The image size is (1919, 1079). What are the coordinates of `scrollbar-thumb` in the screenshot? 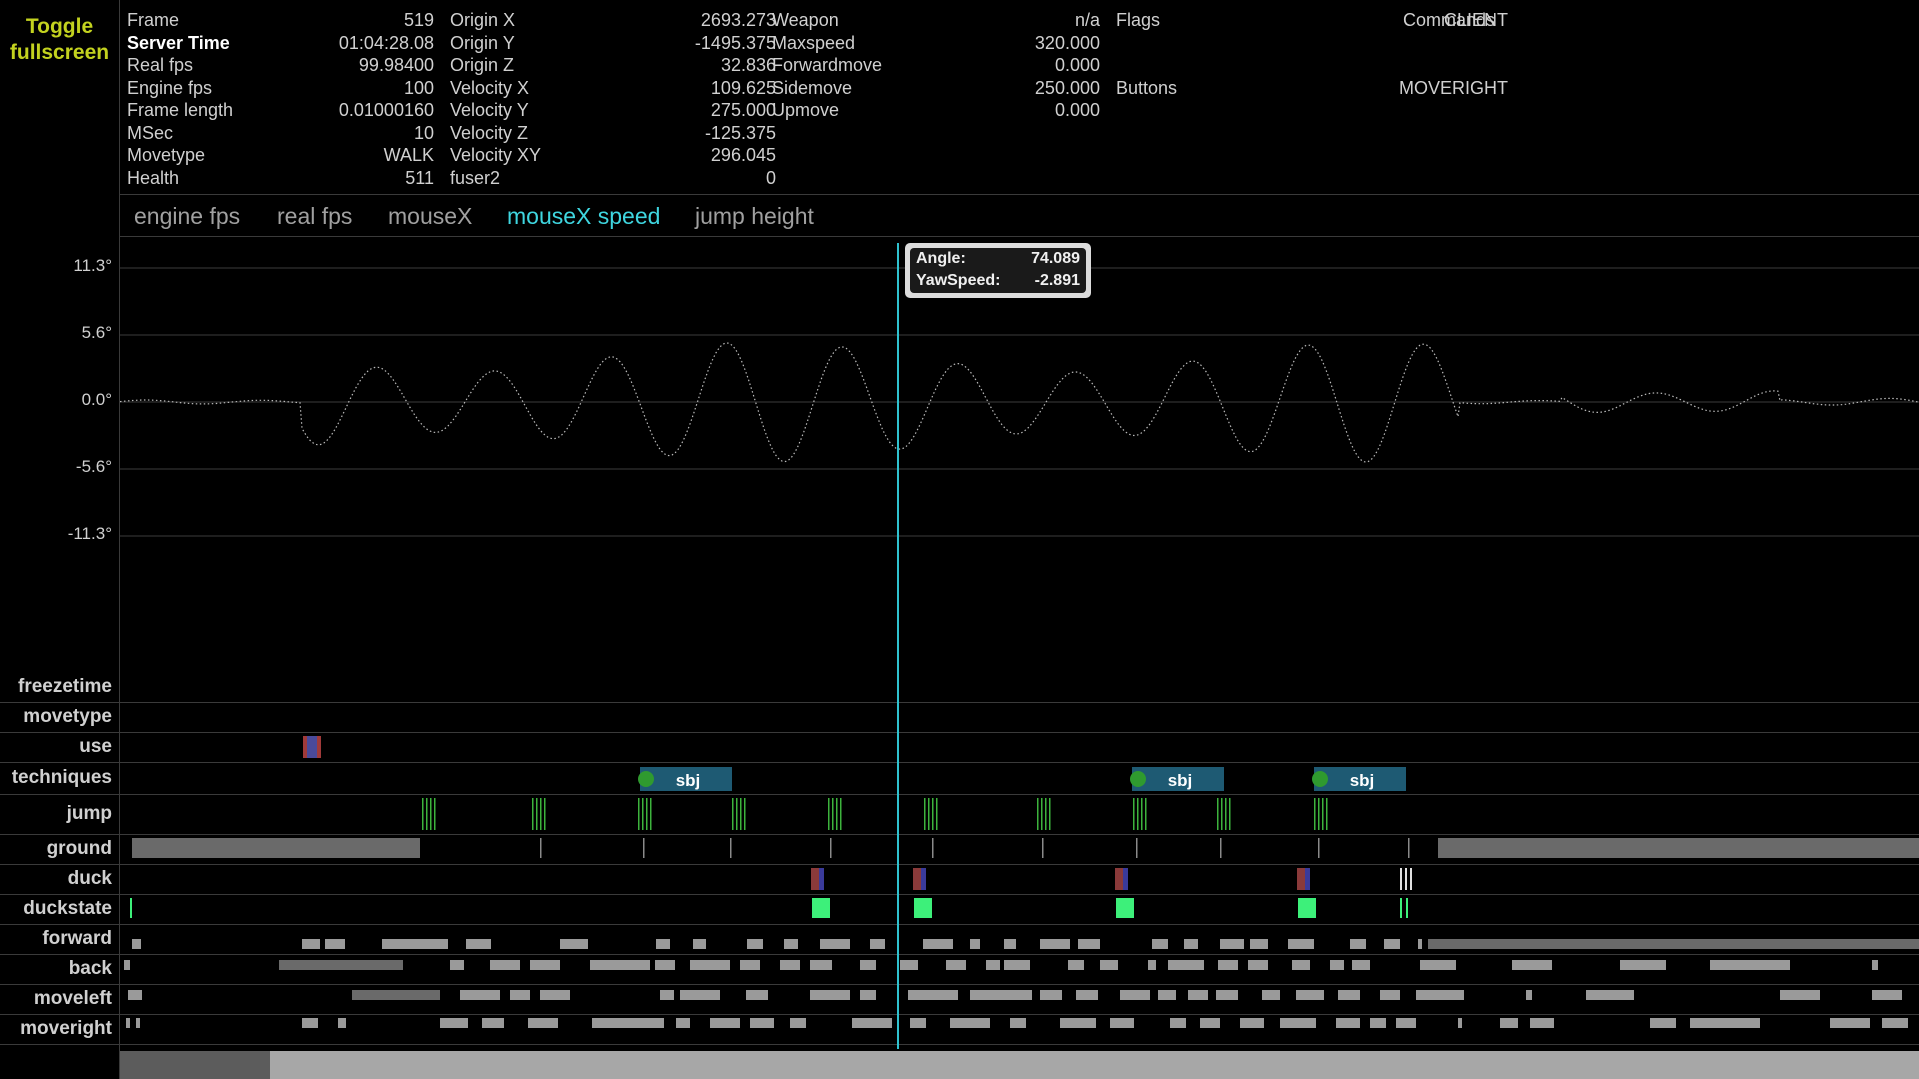 It's located at (195, 1065).